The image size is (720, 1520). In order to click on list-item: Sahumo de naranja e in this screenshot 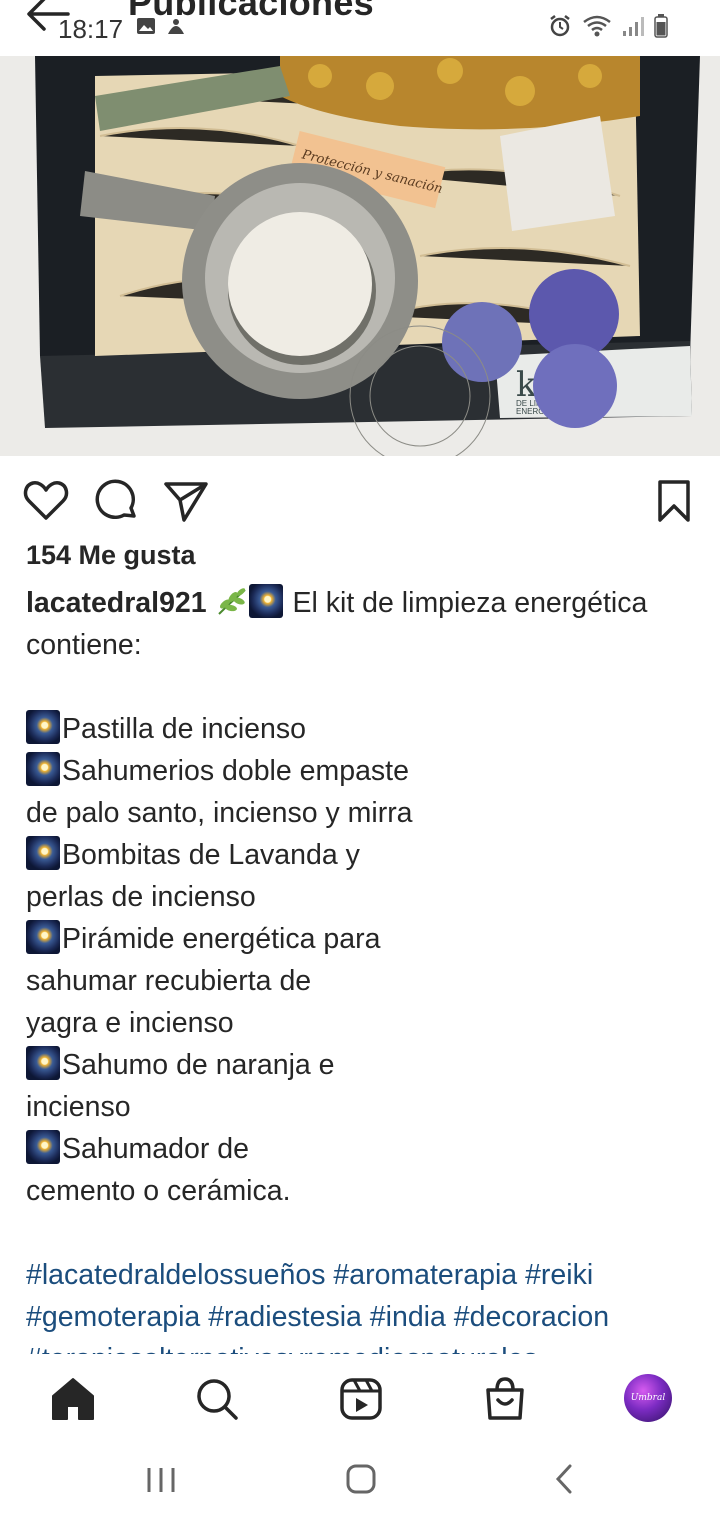, I will do `click(198, 1065)`.